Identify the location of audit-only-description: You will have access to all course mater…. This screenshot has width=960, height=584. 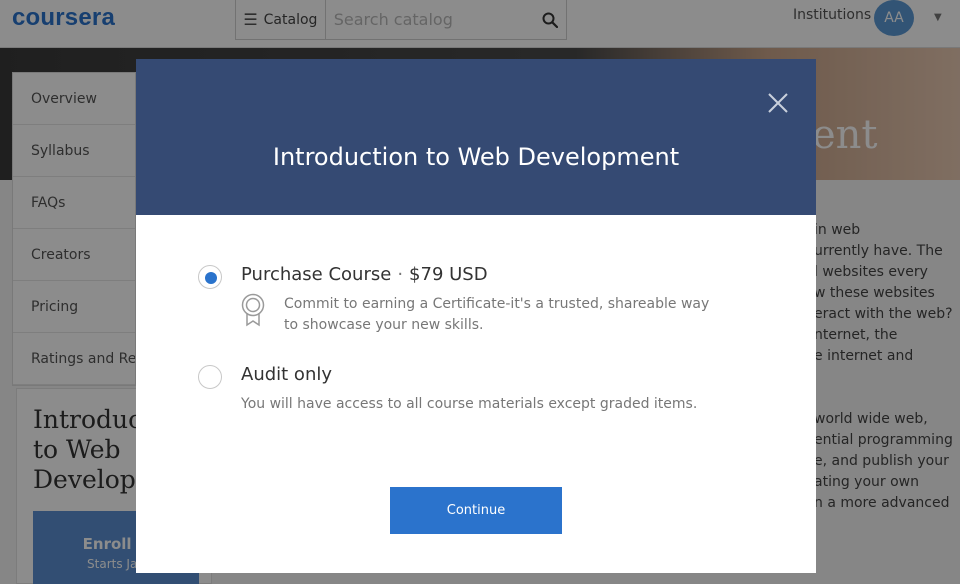
(469, 404).